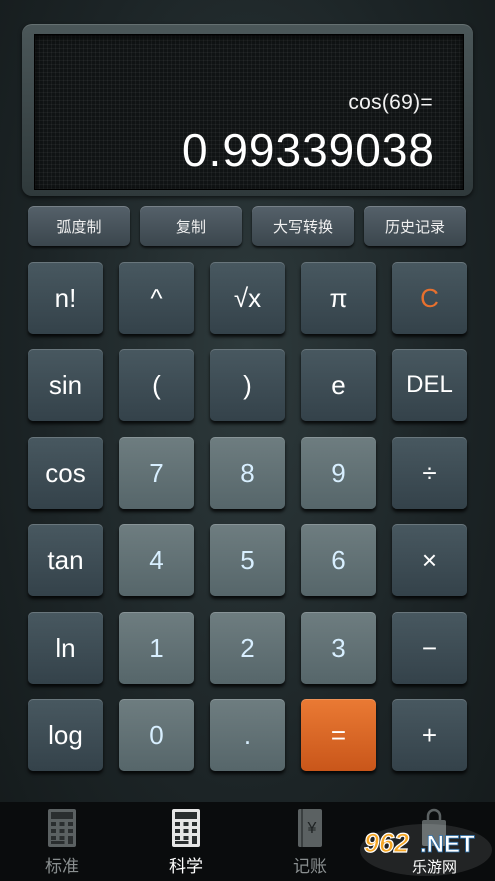 The height and width of the screenshot is (881, 495). I want to click on pi-key: π, so click(338, 298).